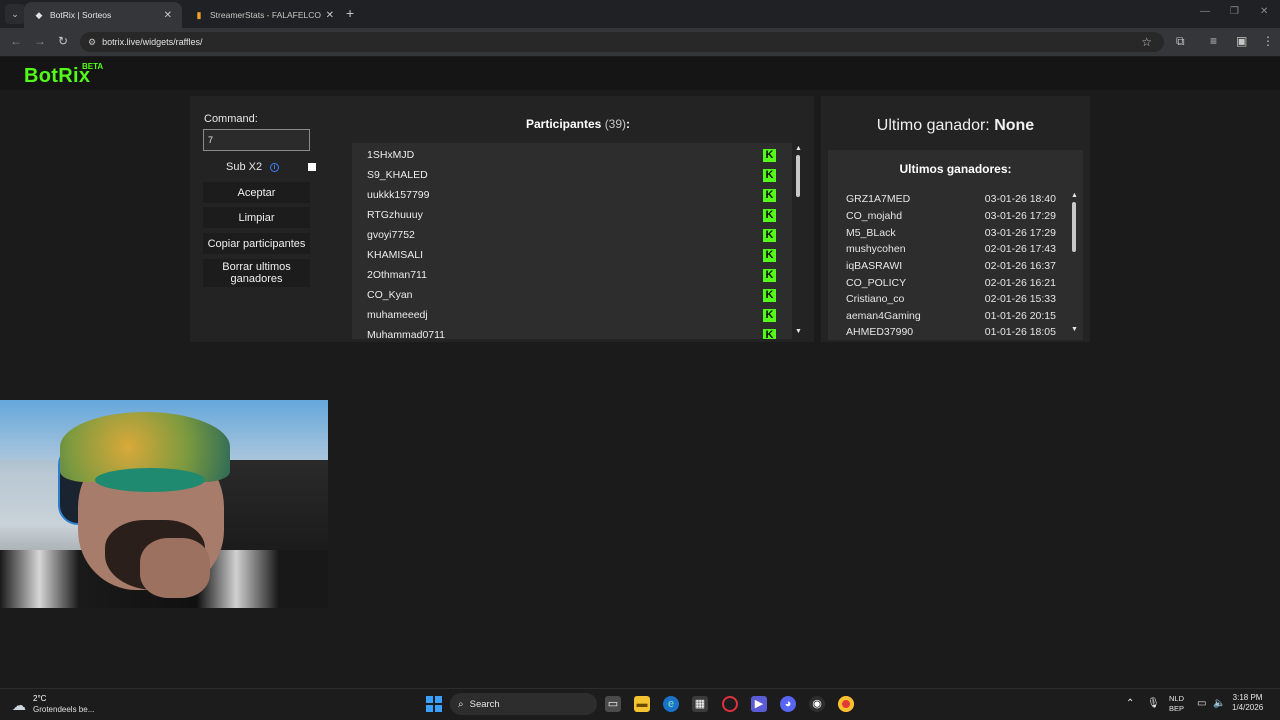 This screenshot has height=720, width=1280. What do you see at coordinates (788, 704) in the screenshot?
I see `discord-icon: ◕` at bounding box center [788, 704].